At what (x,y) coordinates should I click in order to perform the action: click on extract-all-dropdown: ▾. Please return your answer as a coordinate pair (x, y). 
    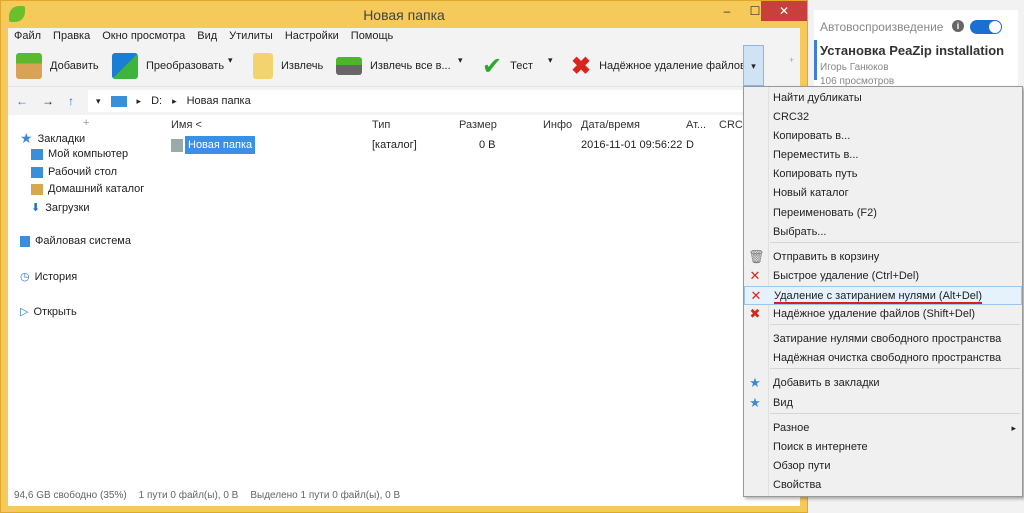
    Looking at the image, I should click on (460, 60).